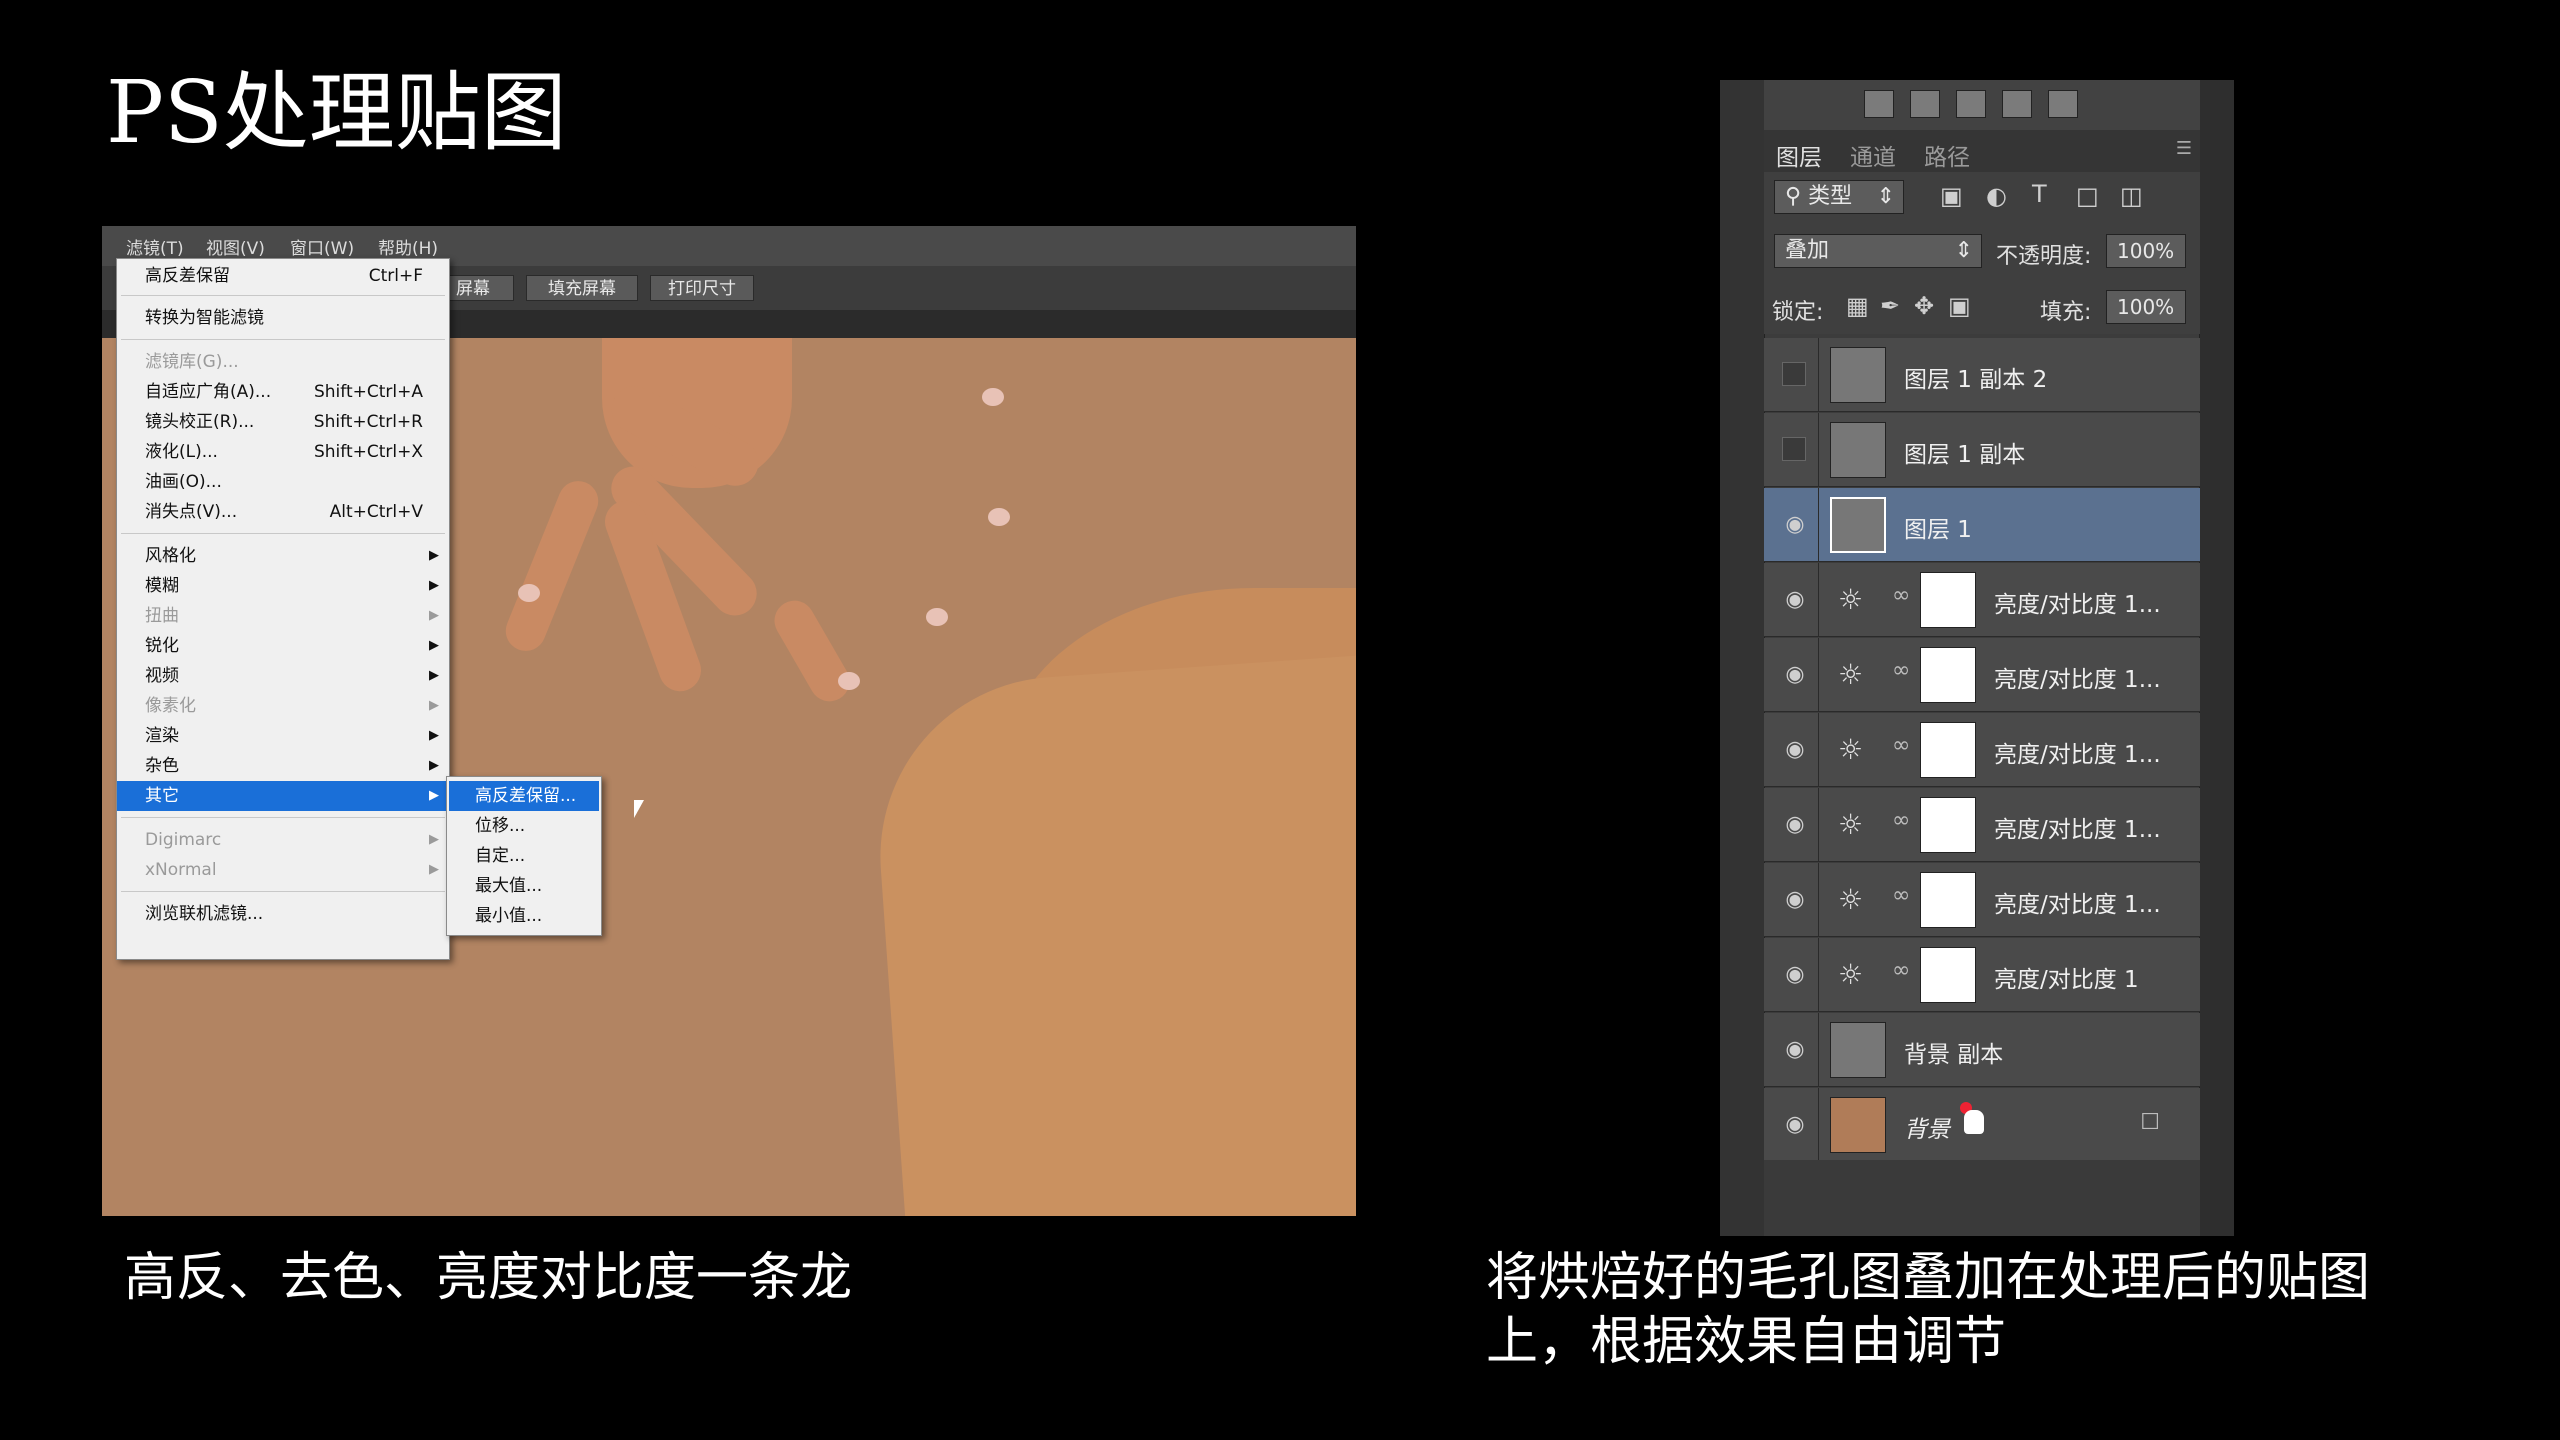 The image size is (2560, 1440). I want to click on menu-item-xnormal: xNormal ▶, so click(283, 870).